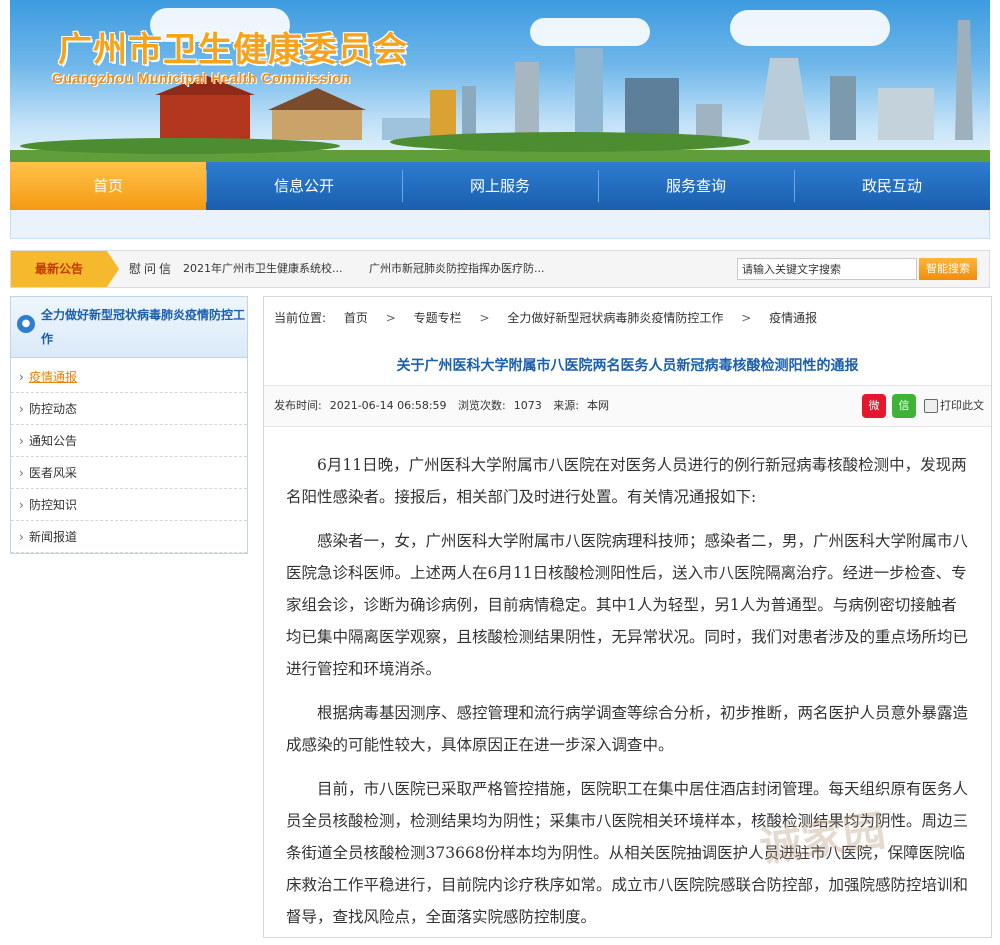  Describe the element at coordinates (129, 473) in the screenshot. I see `sidebar-item-medics: 医者风采` at that location.